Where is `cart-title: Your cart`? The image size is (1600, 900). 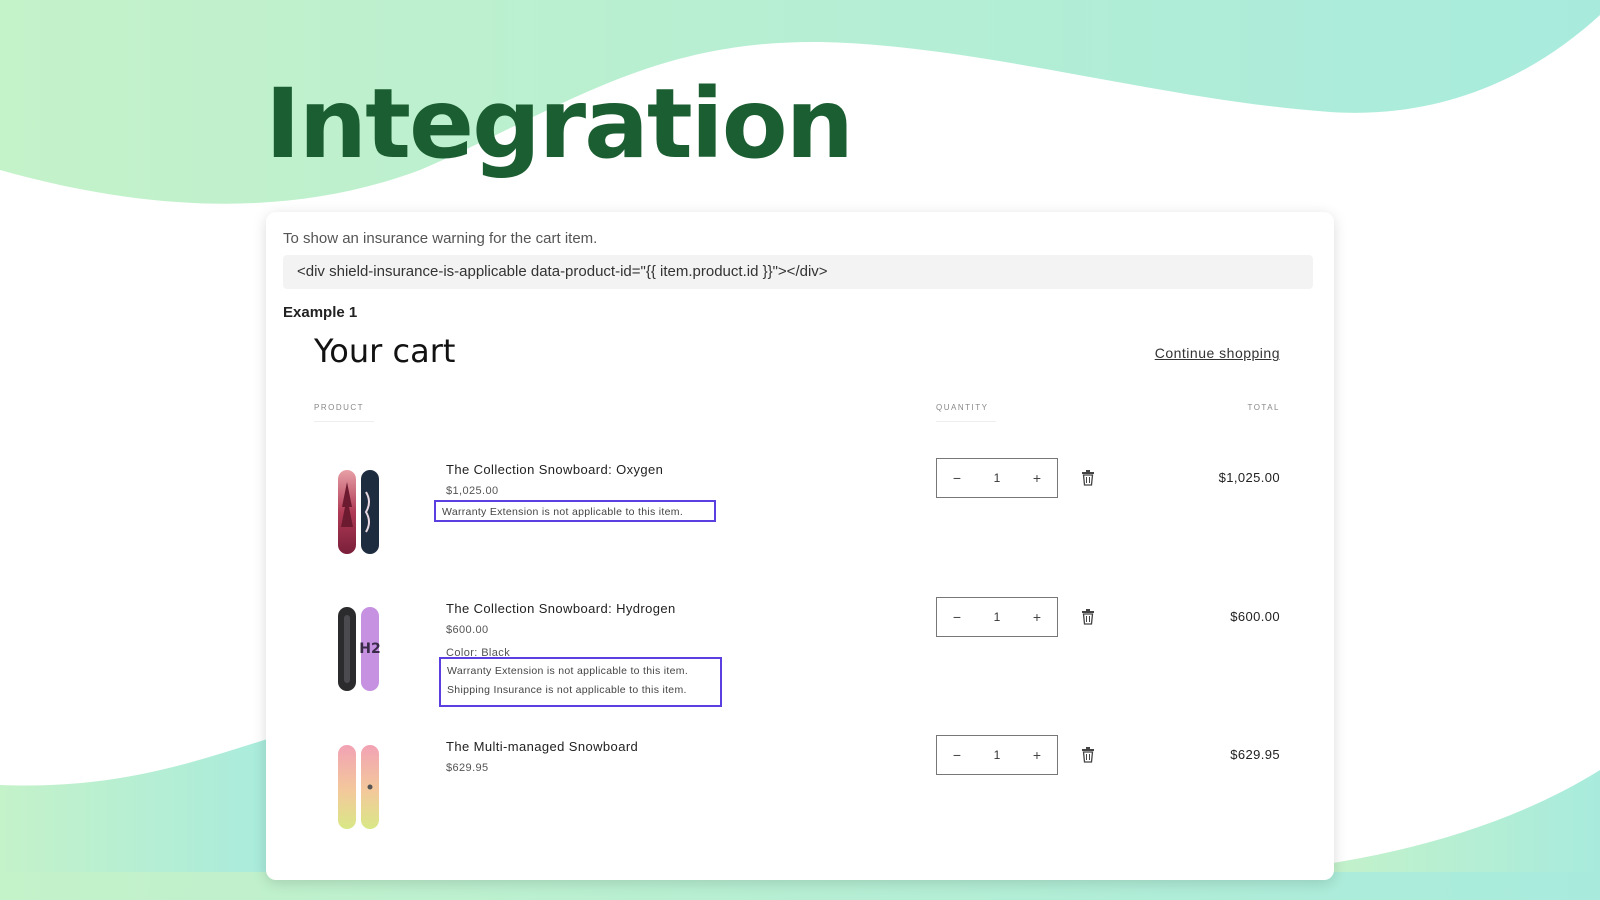
cart-title: Your cart is located at coordinates (385, 351).